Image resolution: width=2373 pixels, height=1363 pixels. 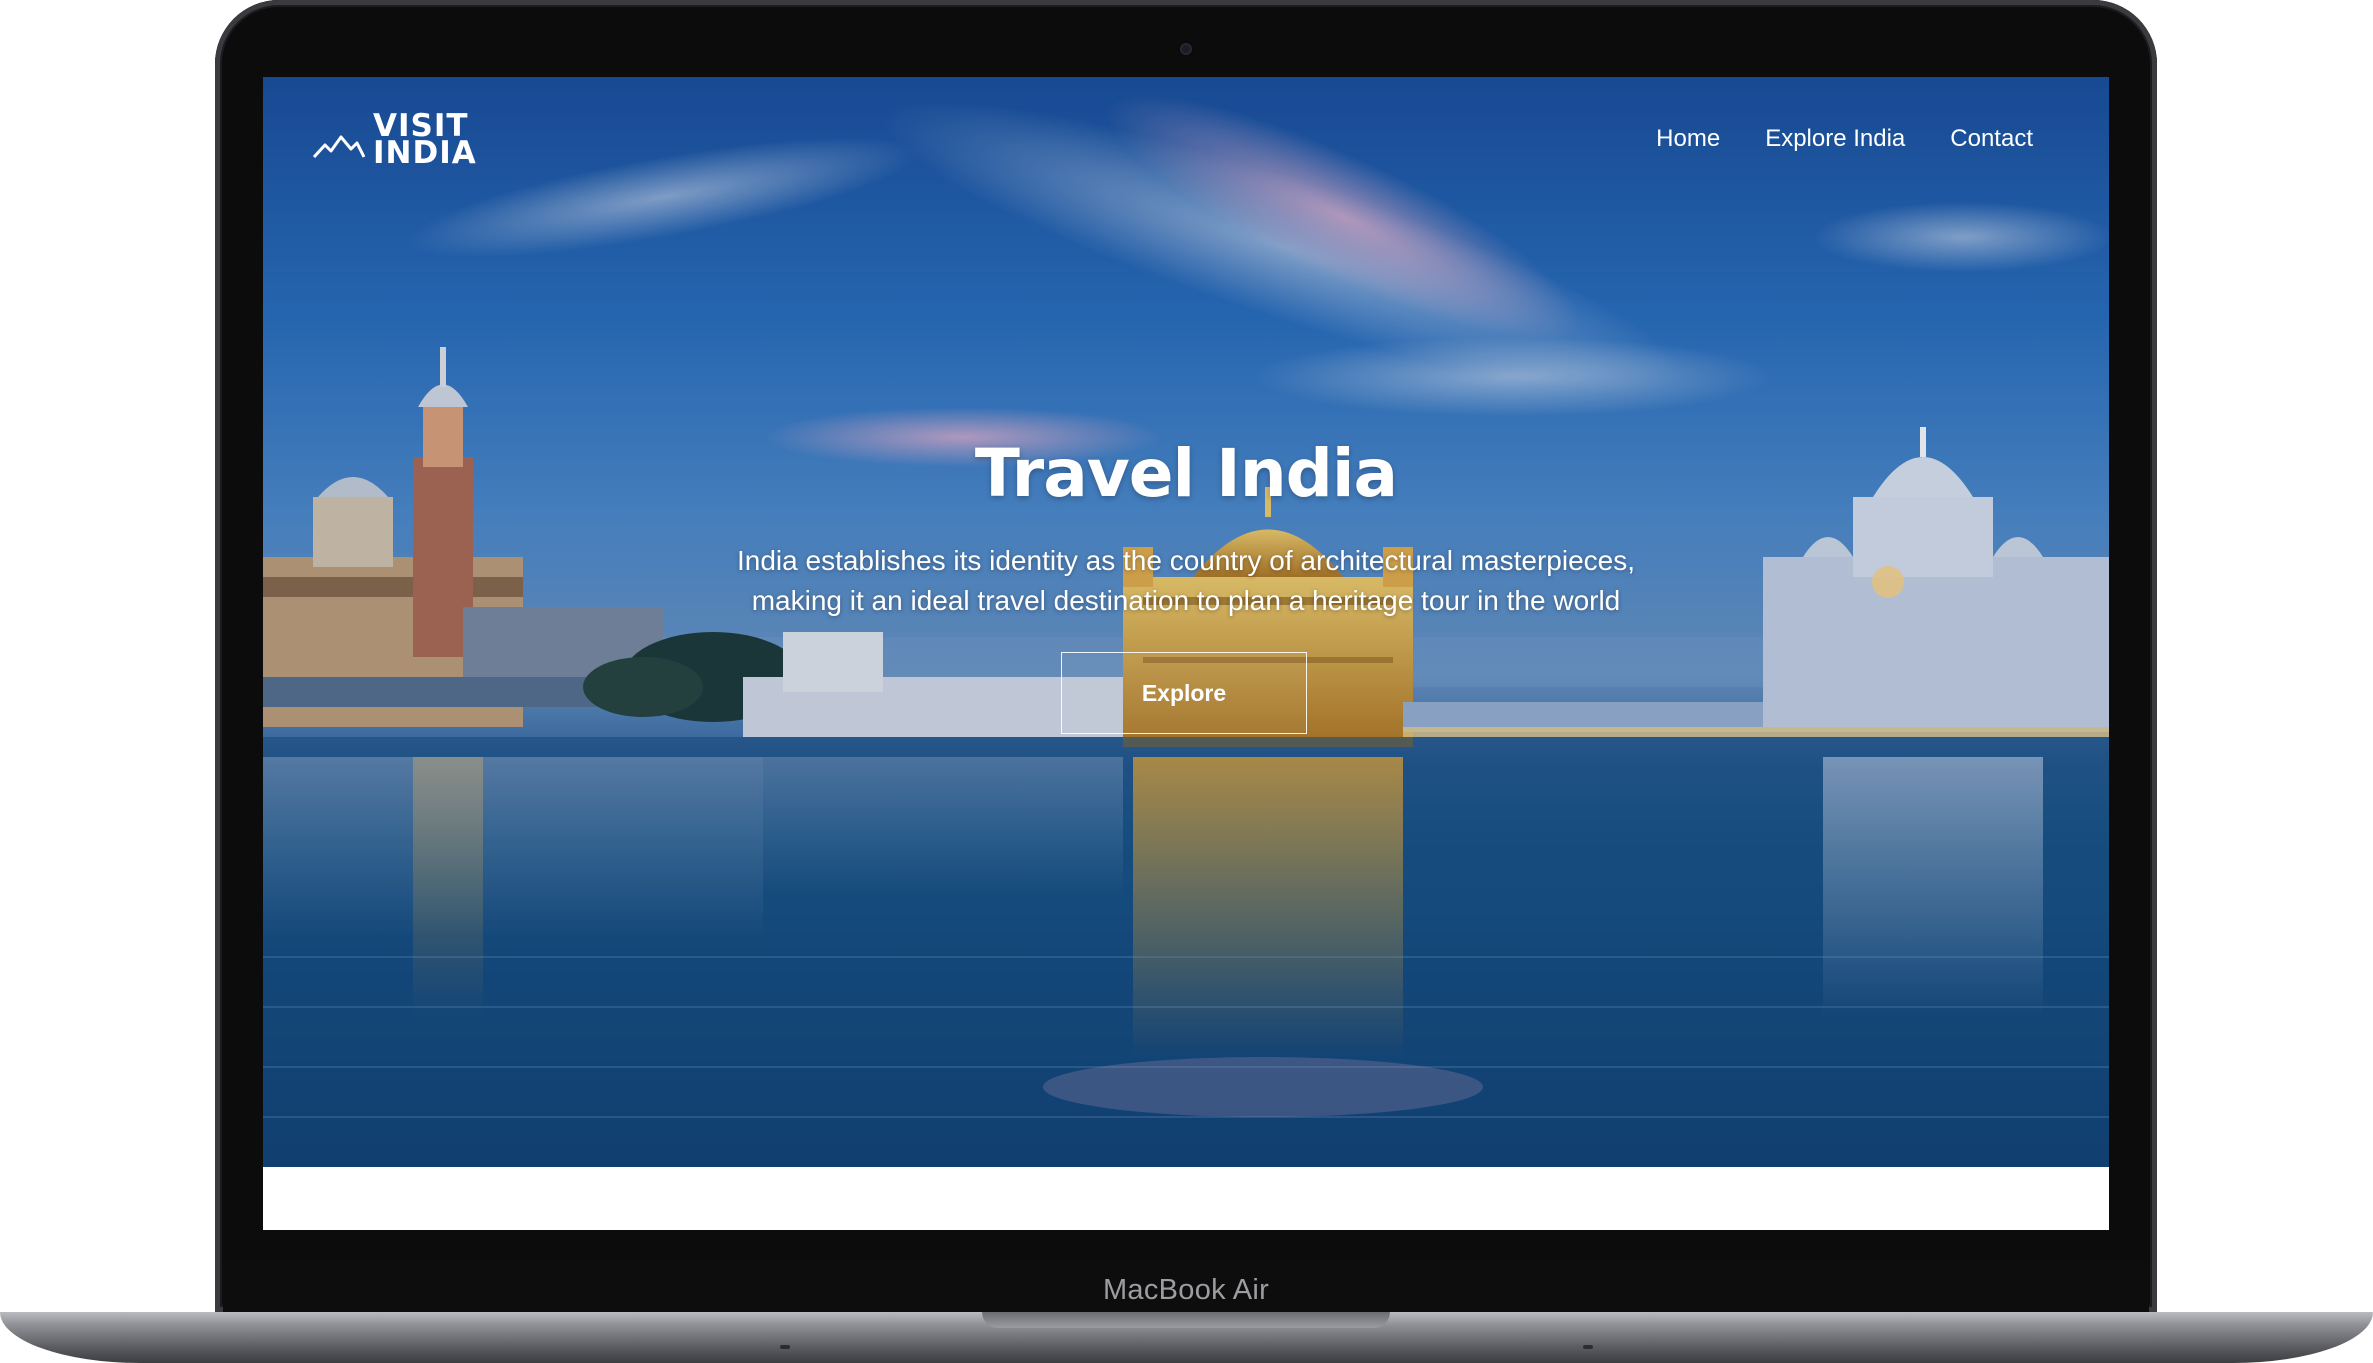 What do you see at coordinates (1186, 1290) in the screenshot?
I see `device-label: MacBook Air` at bounding box center [1186, 1290].